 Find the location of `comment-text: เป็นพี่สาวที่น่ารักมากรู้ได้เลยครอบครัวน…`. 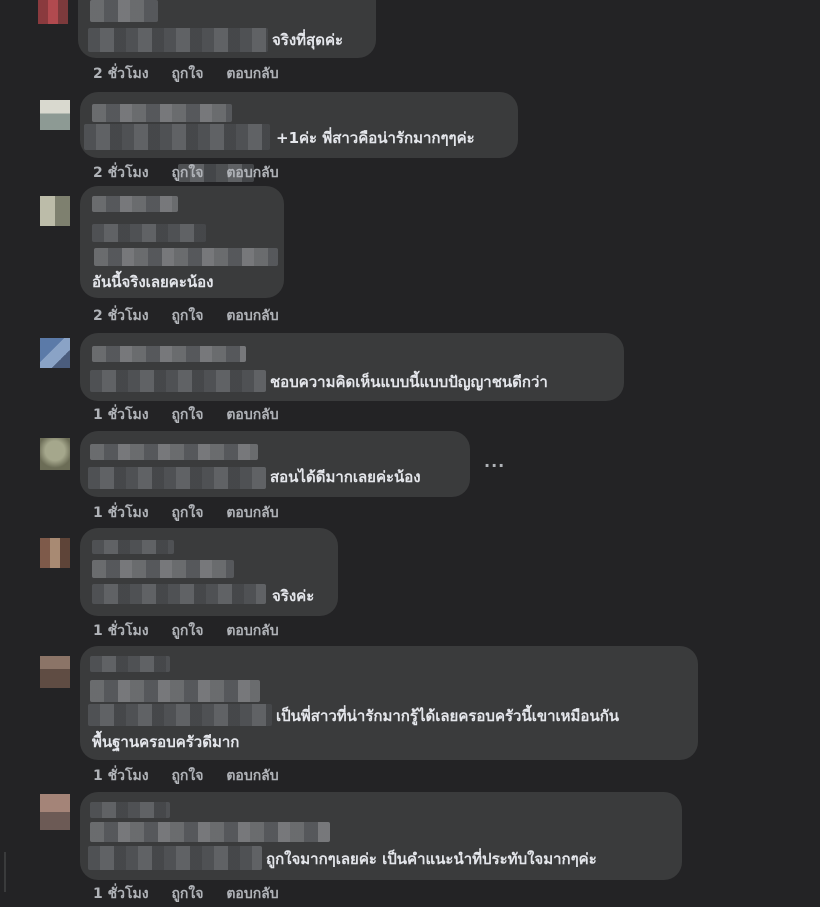

comment-text: เป็นพี่สาวที่น่ารักมากรู้ได้เลยครอบครัวน… is located at coordinates (448, 716).